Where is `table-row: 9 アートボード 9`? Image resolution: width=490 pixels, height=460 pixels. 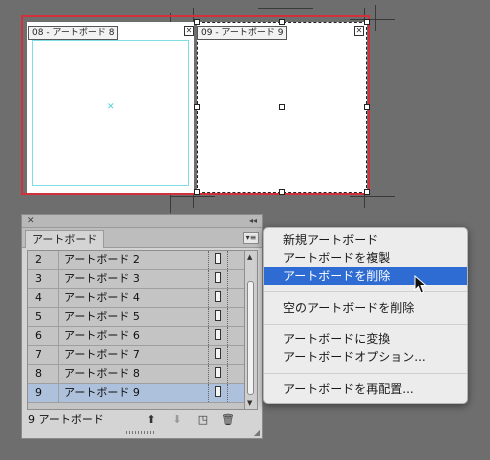 table-row: 9 アートボード 9 is located at coordinates (136, 393).